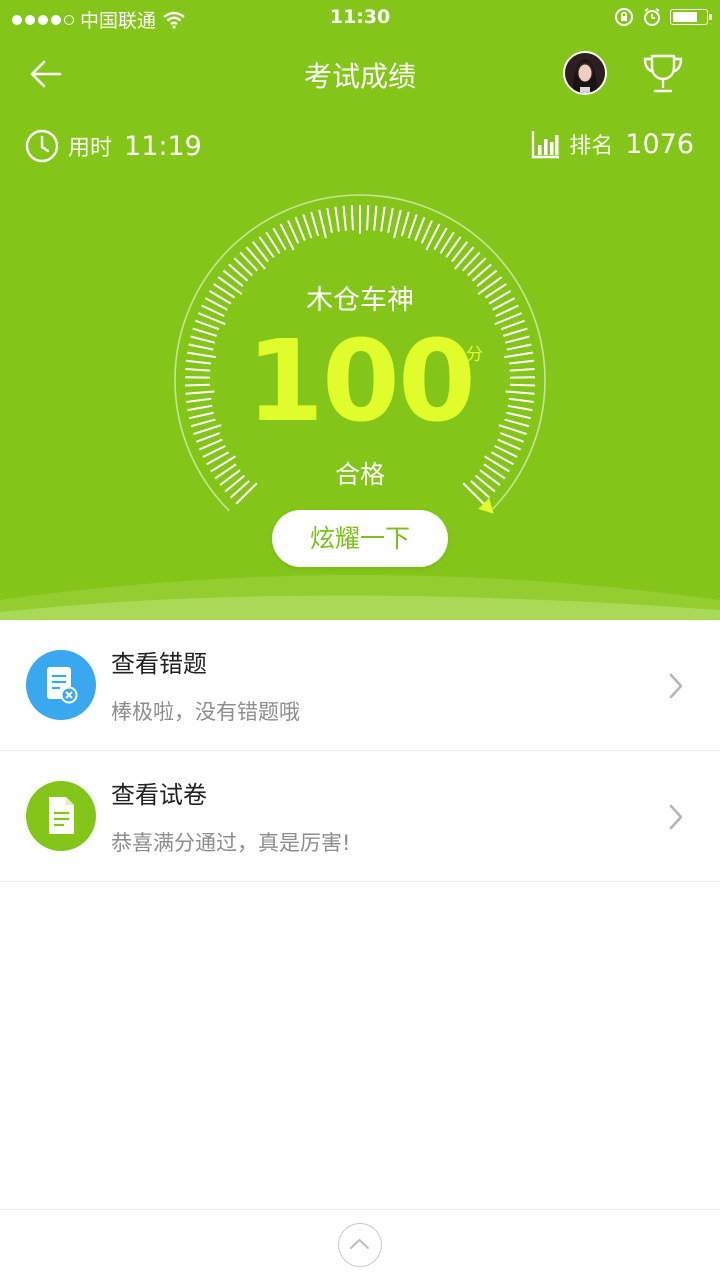  Describe the element at coordinates (659, 144) in the screenshot. I see `rank-value: 1076` at that location.